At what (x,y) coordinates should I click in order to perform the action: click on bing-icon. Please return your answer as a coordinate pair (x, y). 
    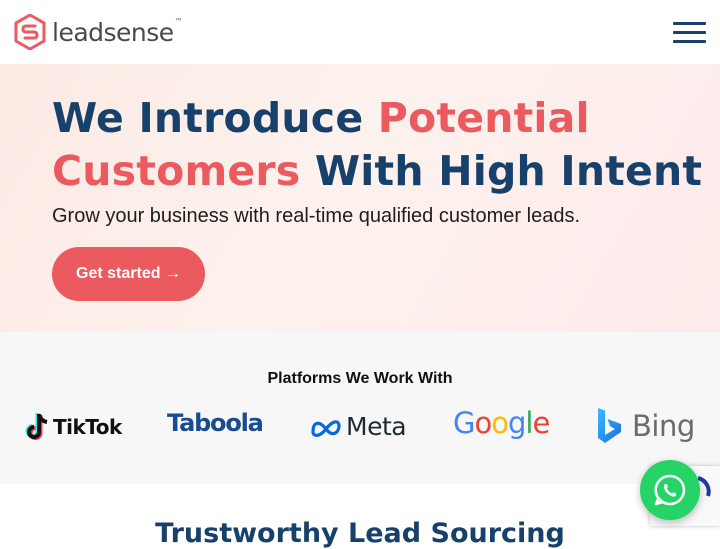
    Looking at the image, I should click on (609, 425).